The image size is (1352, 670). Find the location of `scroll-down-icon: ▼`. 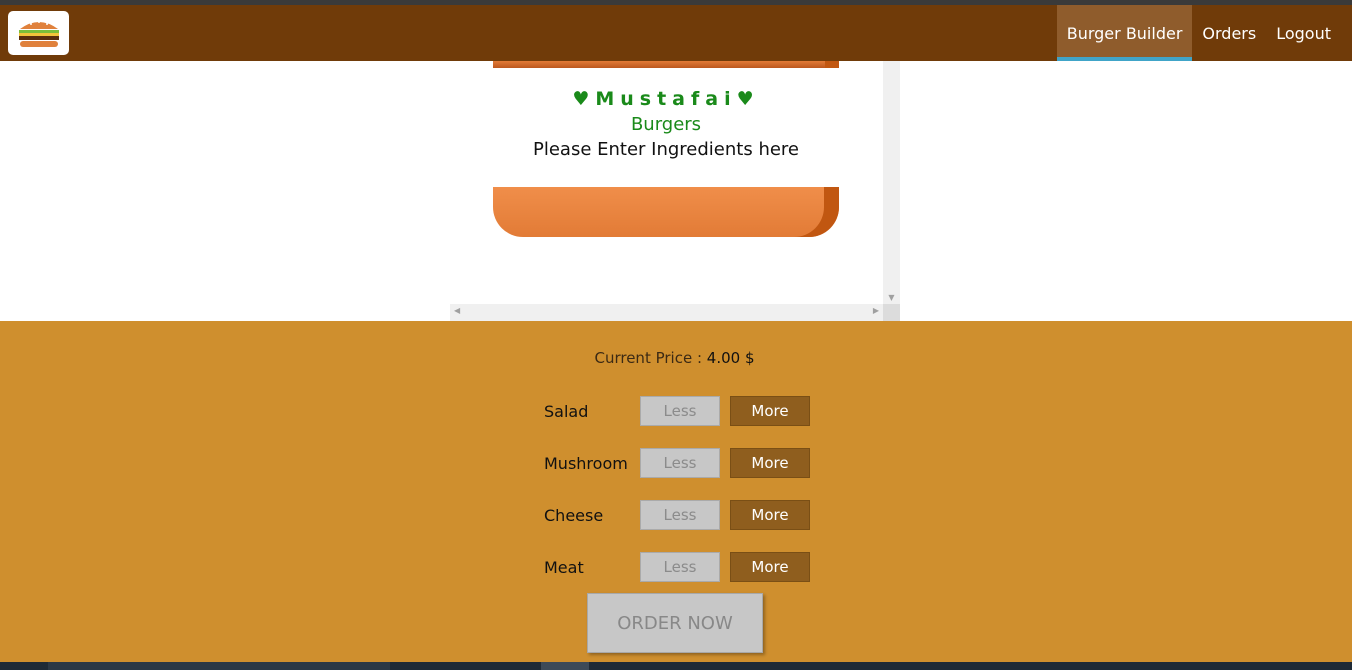

scroll-down-icon: ▼ is located at coordinates (891, 297).